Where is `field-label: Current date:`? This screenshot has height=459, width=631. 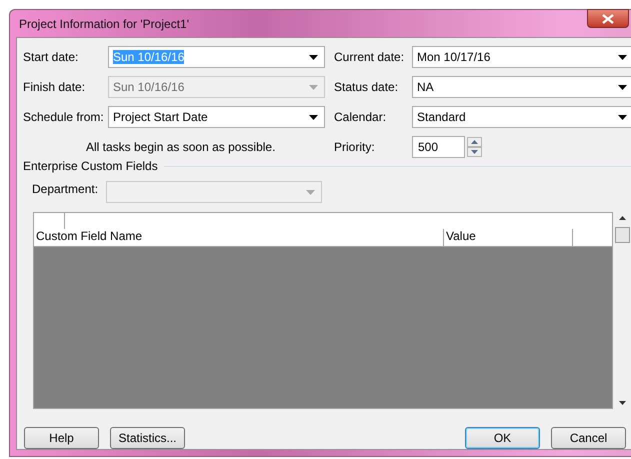 field-label: Current date: is located at coordinates (370, 57).